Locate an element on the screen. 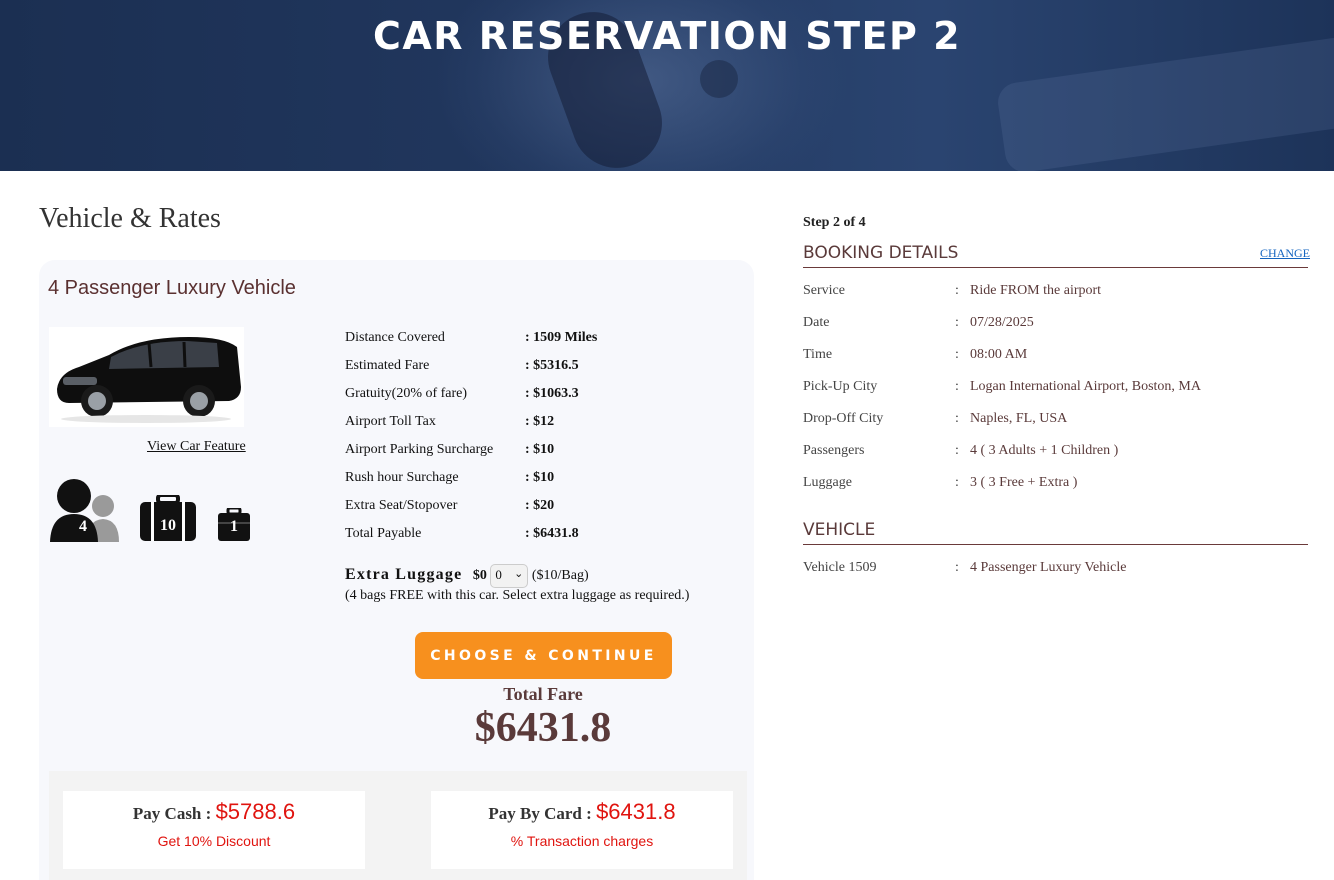  vehicle-image is located at coordinates (146, 377).